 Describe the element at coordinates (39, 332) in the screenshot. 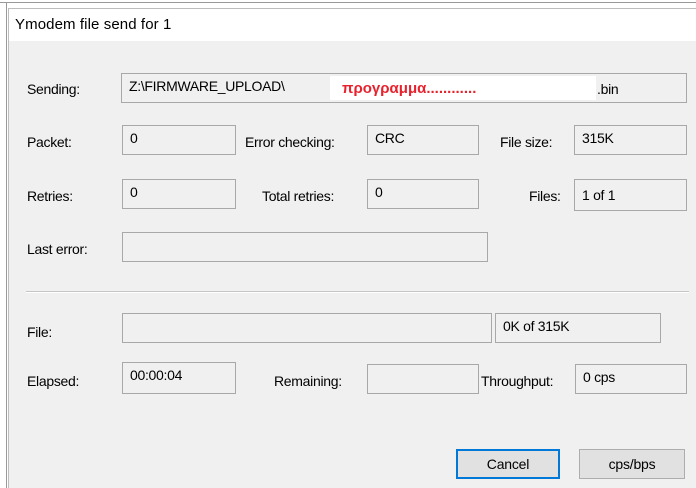

I see `file-label: File:` at that location.